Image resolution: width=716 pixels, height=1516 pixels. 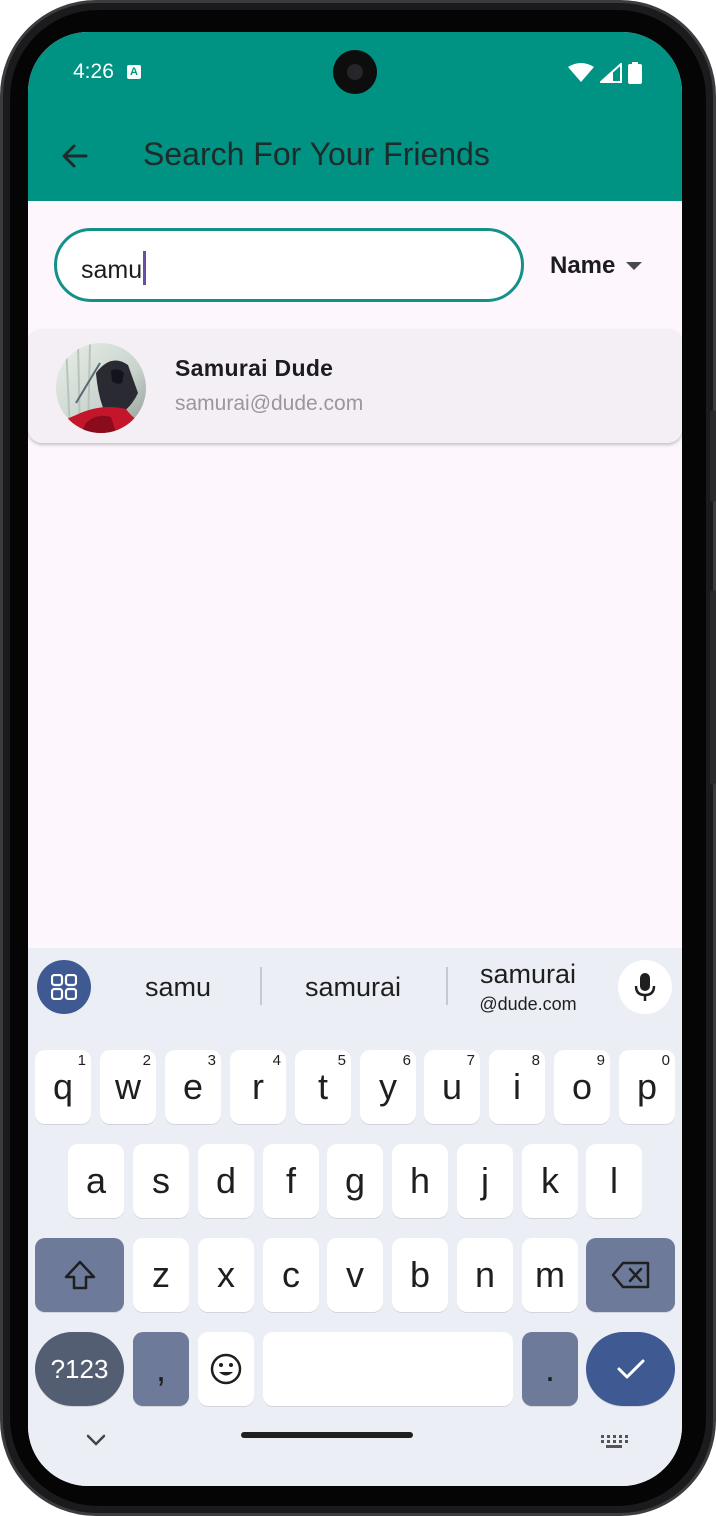 I want to click on key-label: r, so click(x=258, y=1086).